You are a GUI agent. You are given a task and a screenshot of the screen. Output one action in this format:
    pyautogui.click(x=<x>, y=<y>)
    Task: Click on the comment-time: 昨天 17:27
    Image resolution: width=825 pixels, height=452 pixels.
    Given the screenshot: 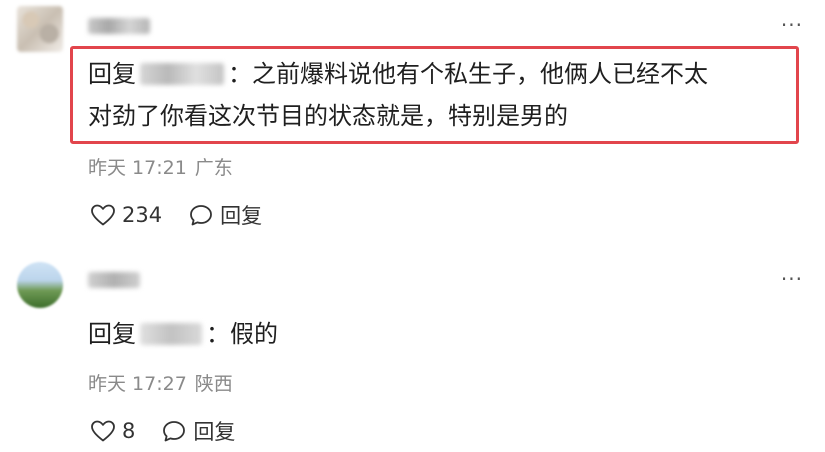 What is the action you would take?
    pyautogui.click(x=137, y=384)
    